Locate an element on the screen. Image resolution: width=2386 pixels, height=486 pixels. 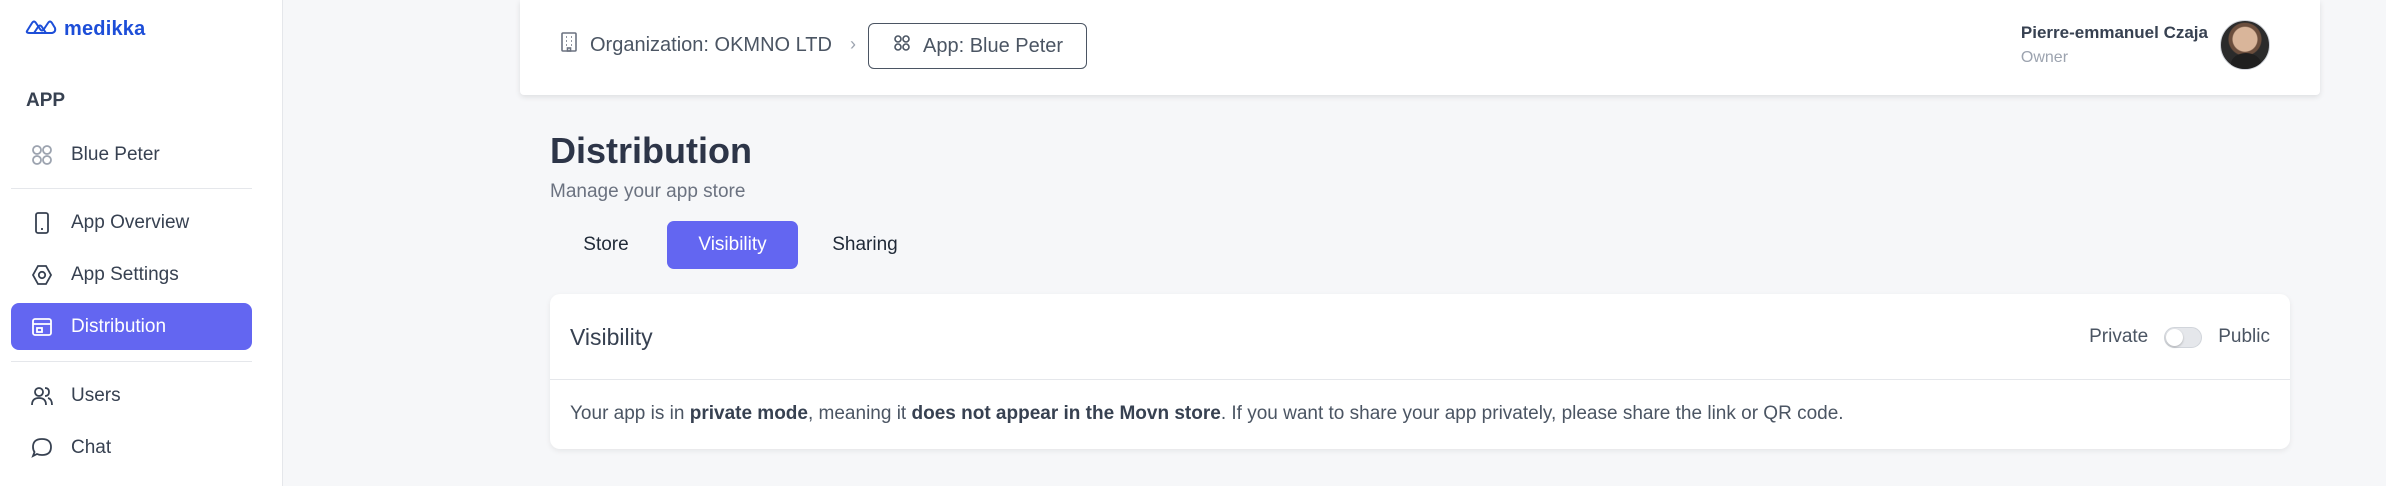
user-info: Pierre-emmanuel Czaja Owner is located at coordinates (2114, 45).